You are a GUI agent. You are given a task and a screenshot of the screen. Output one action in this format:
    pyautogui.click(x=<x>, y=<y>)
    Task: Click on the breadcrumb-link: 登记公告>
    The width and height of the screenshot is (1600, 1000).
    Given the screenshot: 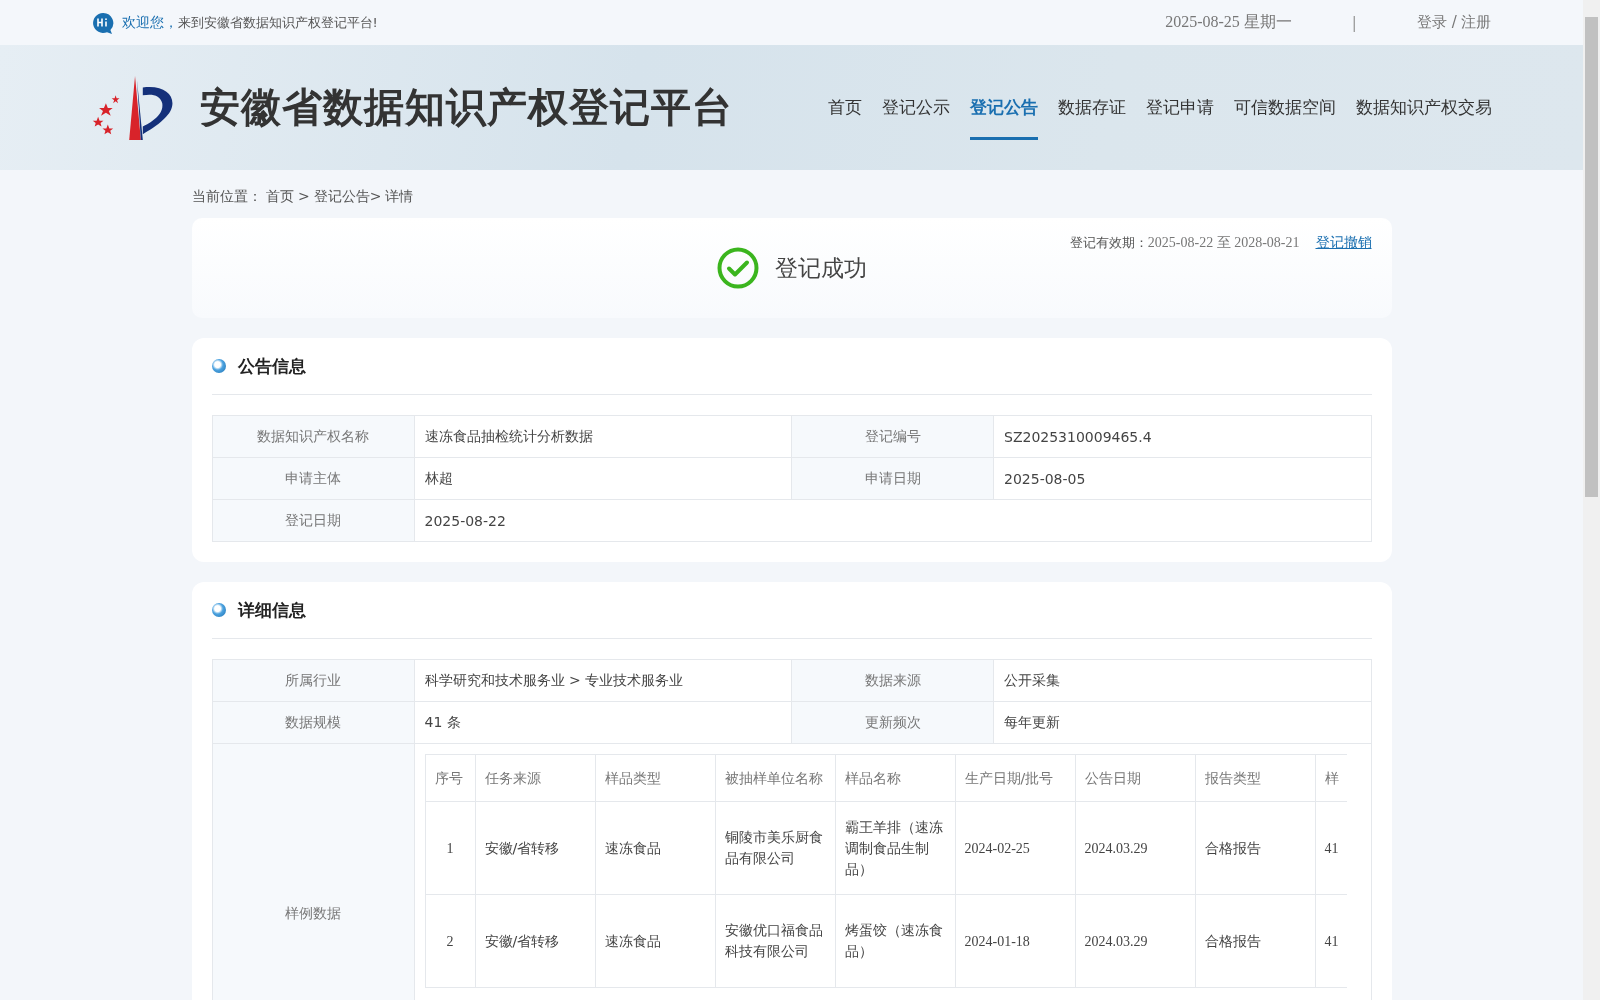 What is the action you would take?
    pyautogui.click(x=347, y=197)
    